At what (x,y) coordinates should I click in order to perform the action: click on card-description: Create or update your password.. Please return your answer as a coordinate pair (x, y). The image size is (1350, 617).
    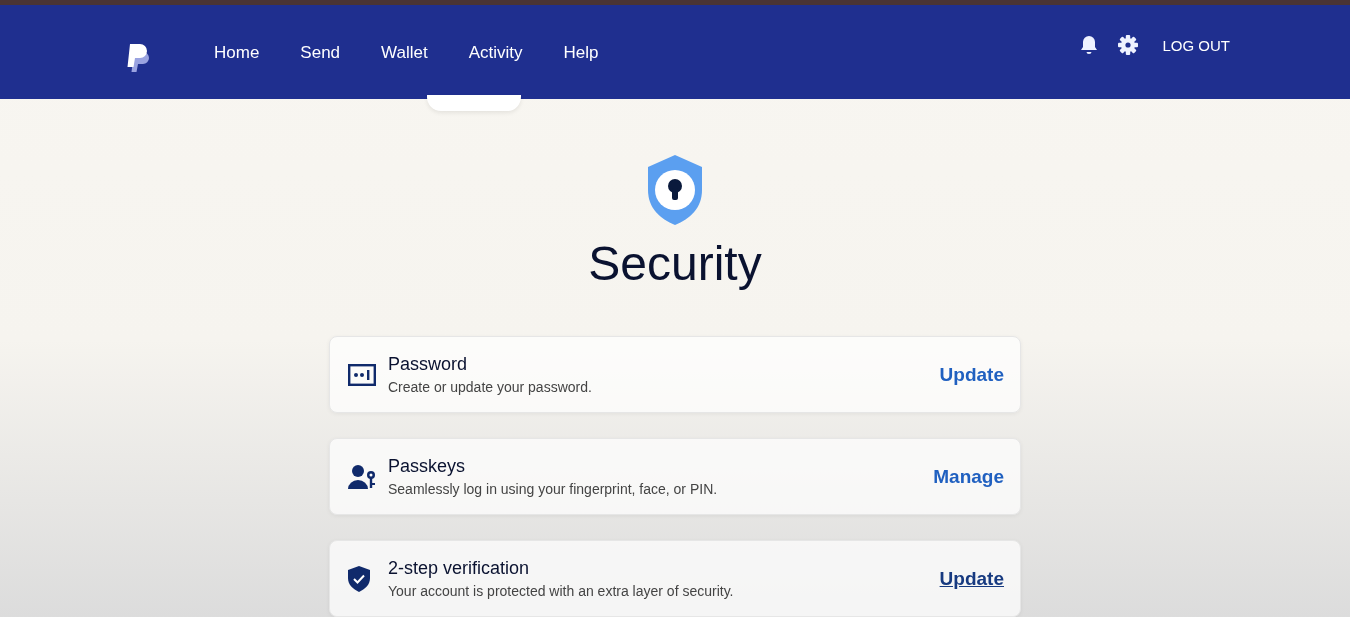
    Looking at the image, I should click on (490, 387).